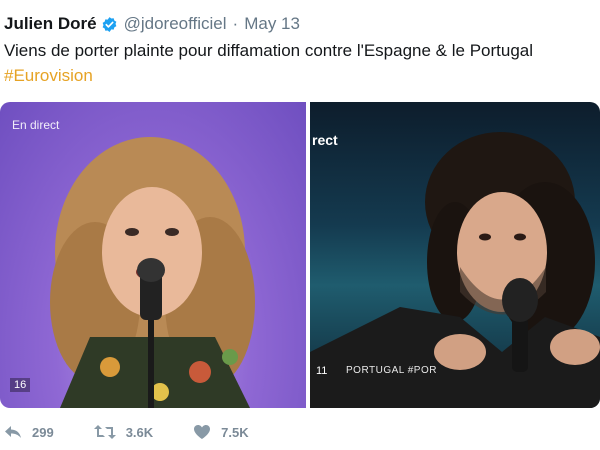  What do you see at coordinates (104, 432) in the screenshot?
I see `retweet-icon` at bounding box center [104, 432].